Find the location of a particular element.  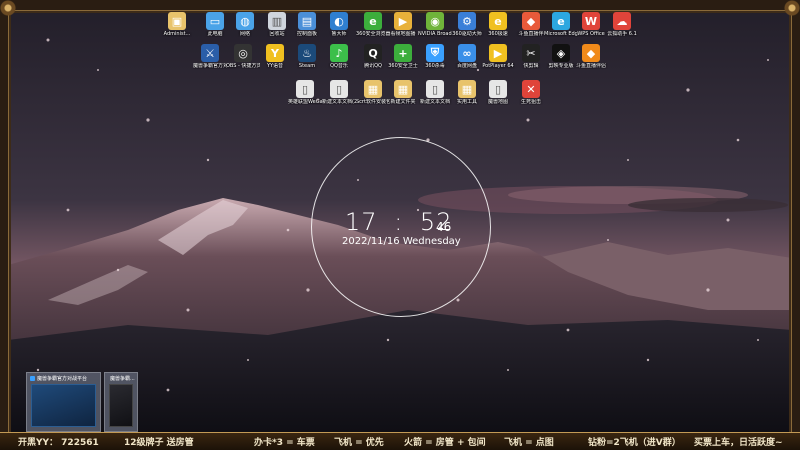

desktop-icon: ▯ 魔兽地图 is located at coordinates (498, 92).